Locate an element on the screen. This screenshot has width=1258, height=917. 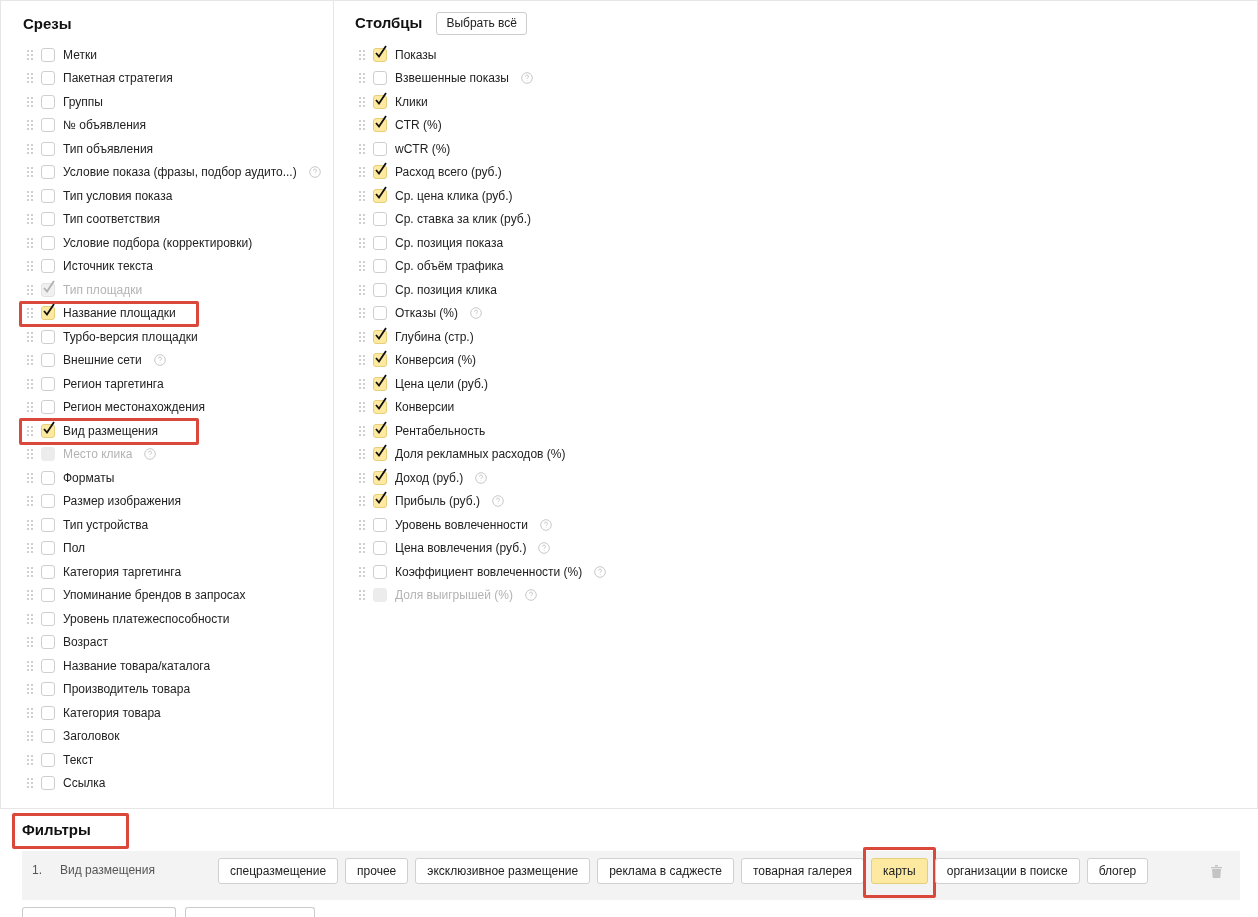
trash-icon is located at coordinates (1216, 871).